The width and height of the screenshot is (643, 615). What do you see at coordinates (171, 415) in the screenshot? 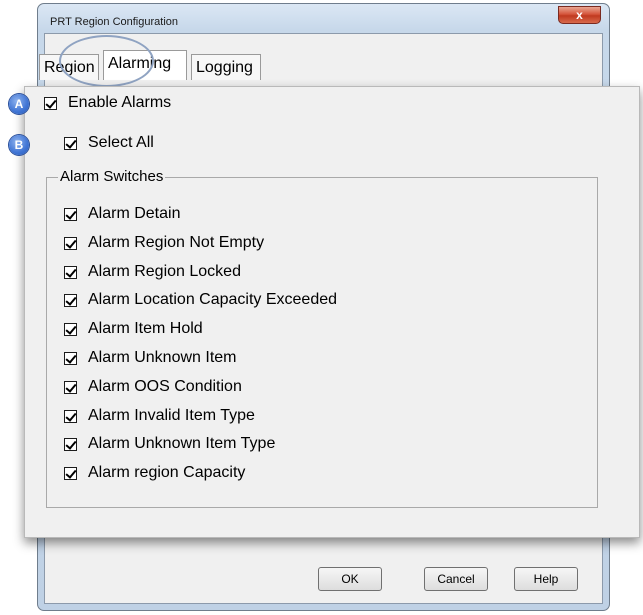
I see `alarm-switch-label: Alarm Invalid Item Type` at bounding box center [171, 415].